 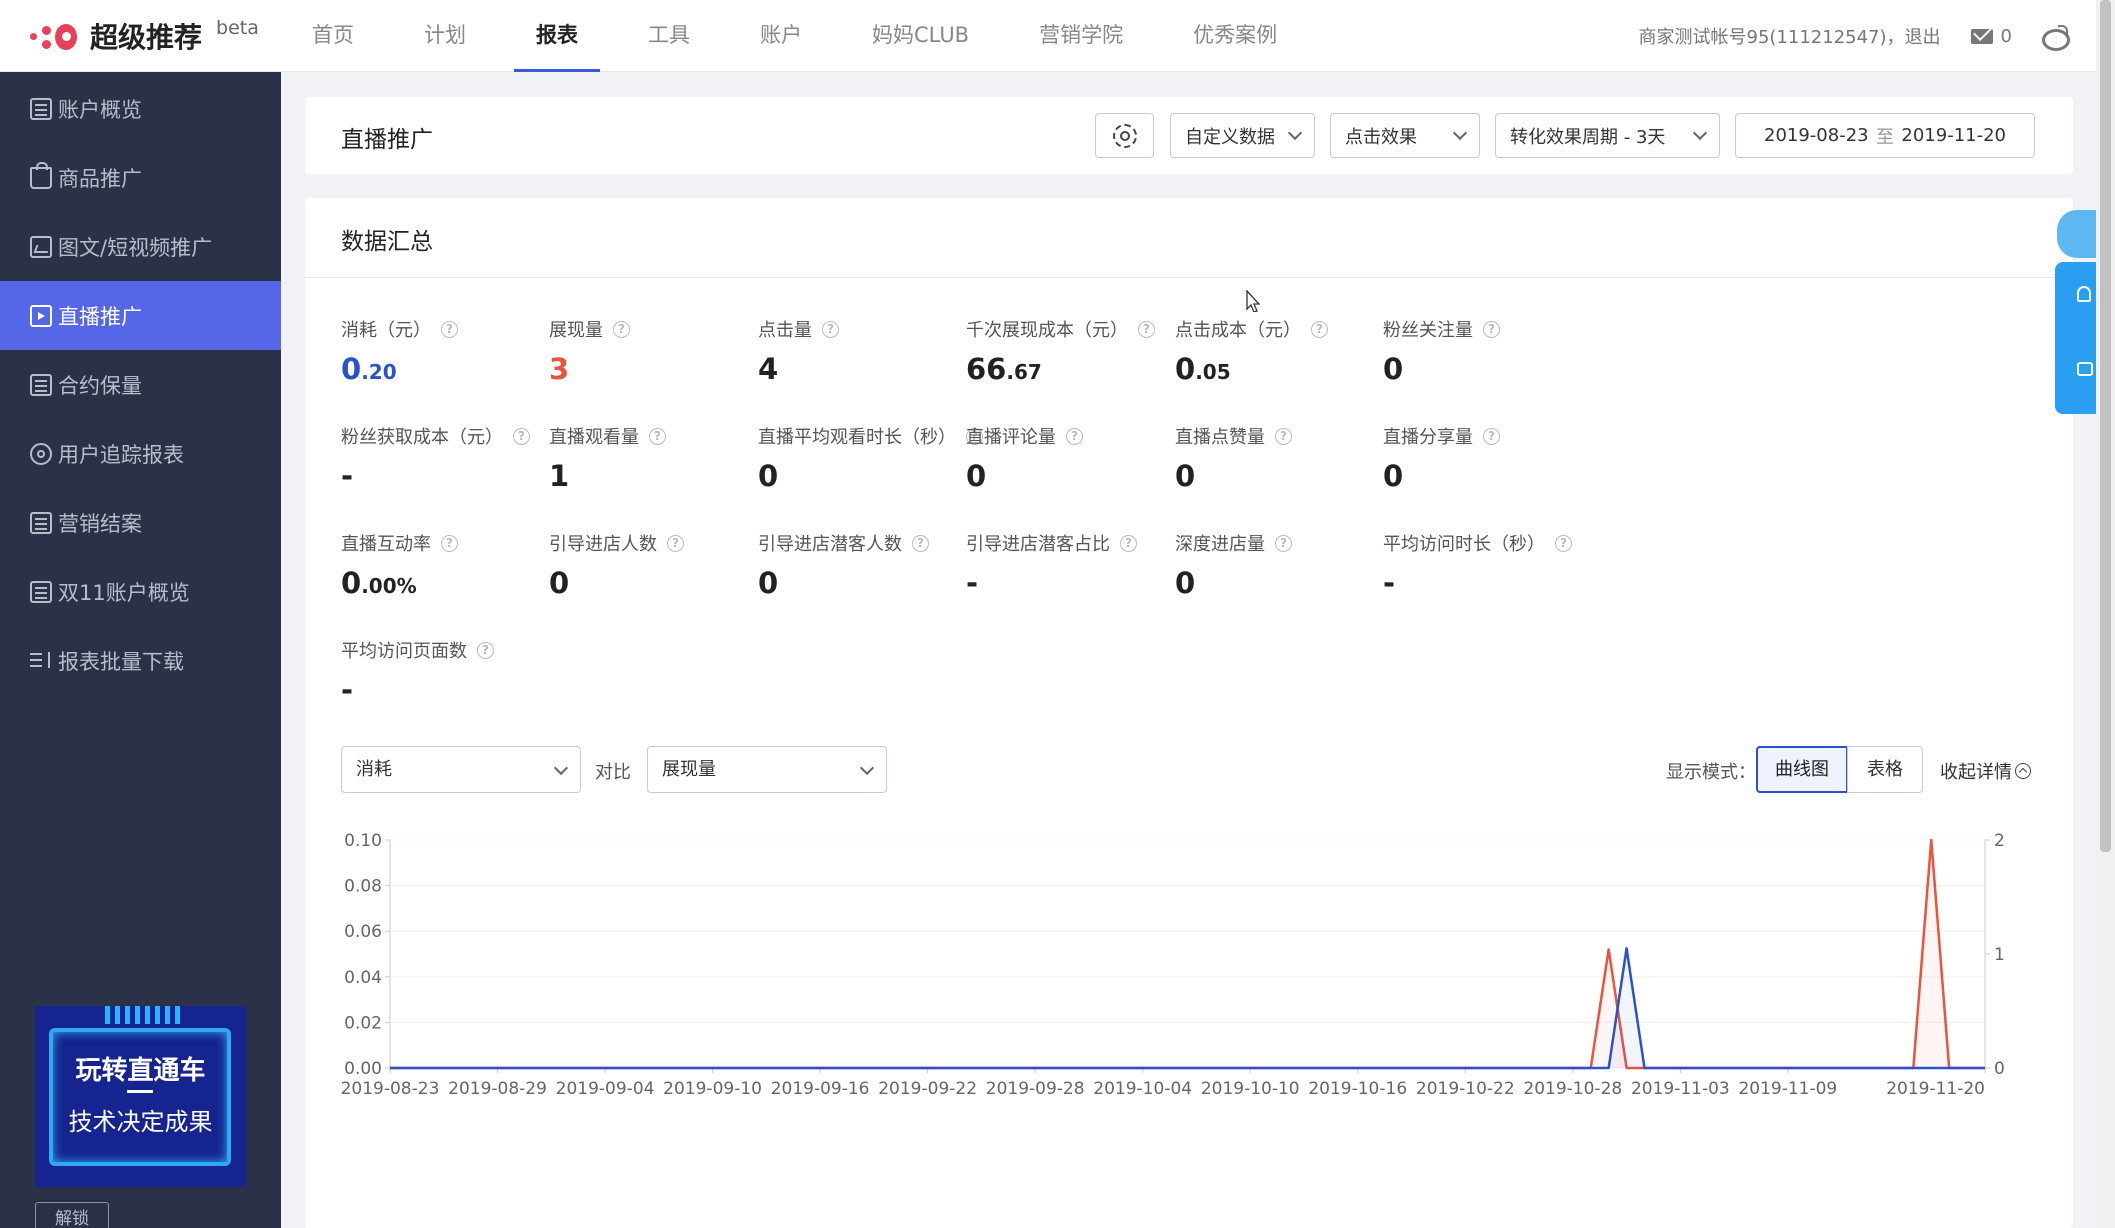 I want to click on mail-icon, so click(x=1981, y=36).